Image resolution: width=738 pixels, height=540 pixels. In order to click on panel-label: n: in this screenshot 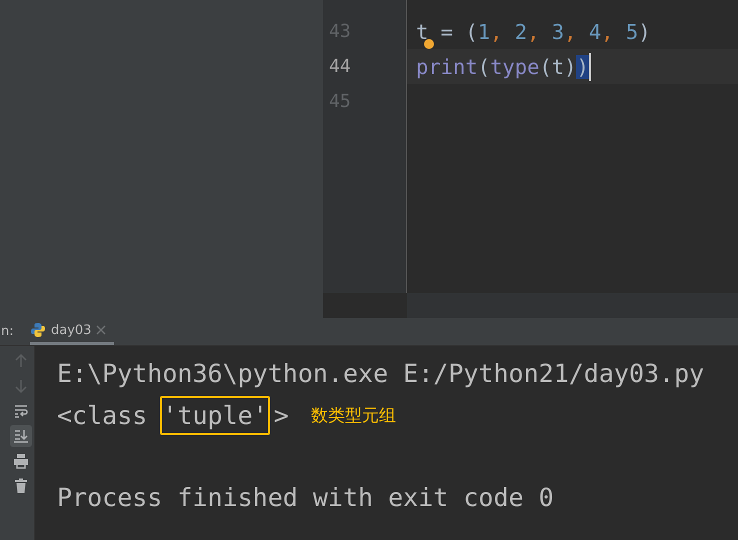, I will do `click(8, 332)`.